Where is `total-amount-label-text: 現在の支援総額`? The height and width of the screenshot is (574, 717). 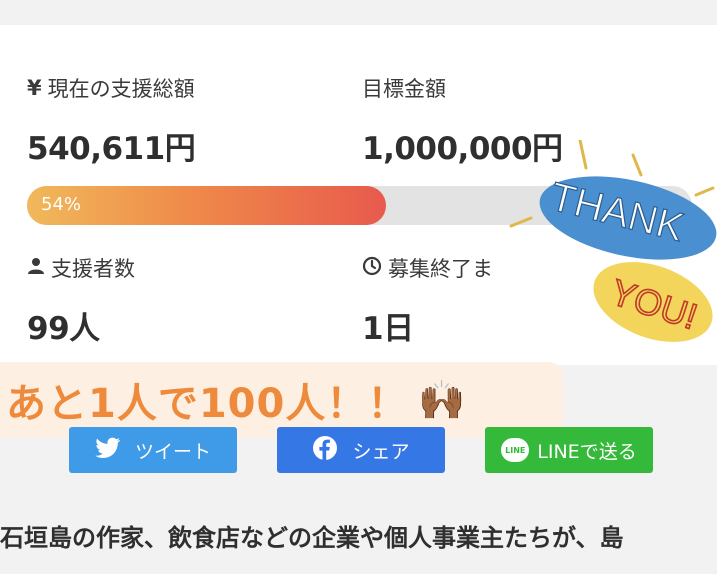 total-amount-label-text: 現在の支援総額 is located at coordinates (121, 89).